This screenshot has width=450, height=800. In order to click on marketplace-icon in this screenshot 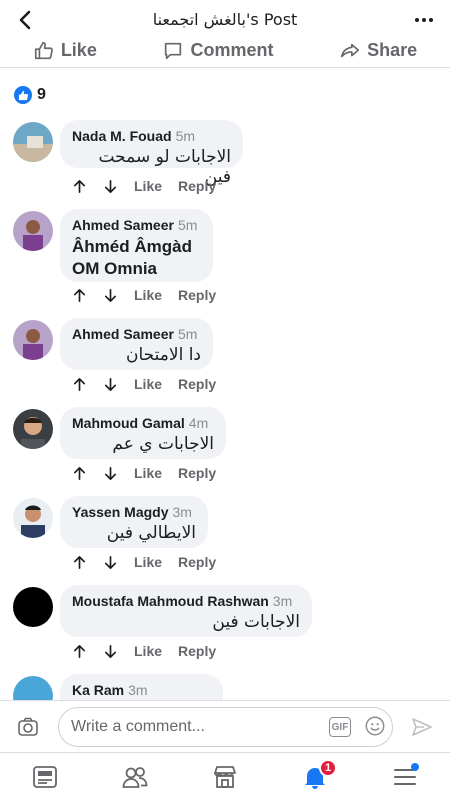, I will do `click(225, 776)`.